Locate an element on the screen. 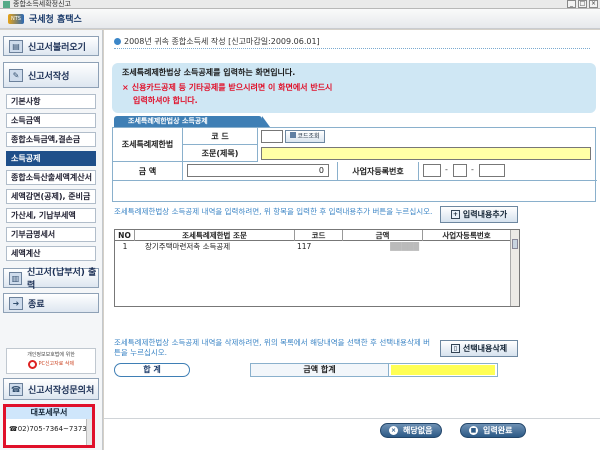  table-row: 1 장기주택마련저축 소득공제 117 █████ is located at coordinates (313, 246).